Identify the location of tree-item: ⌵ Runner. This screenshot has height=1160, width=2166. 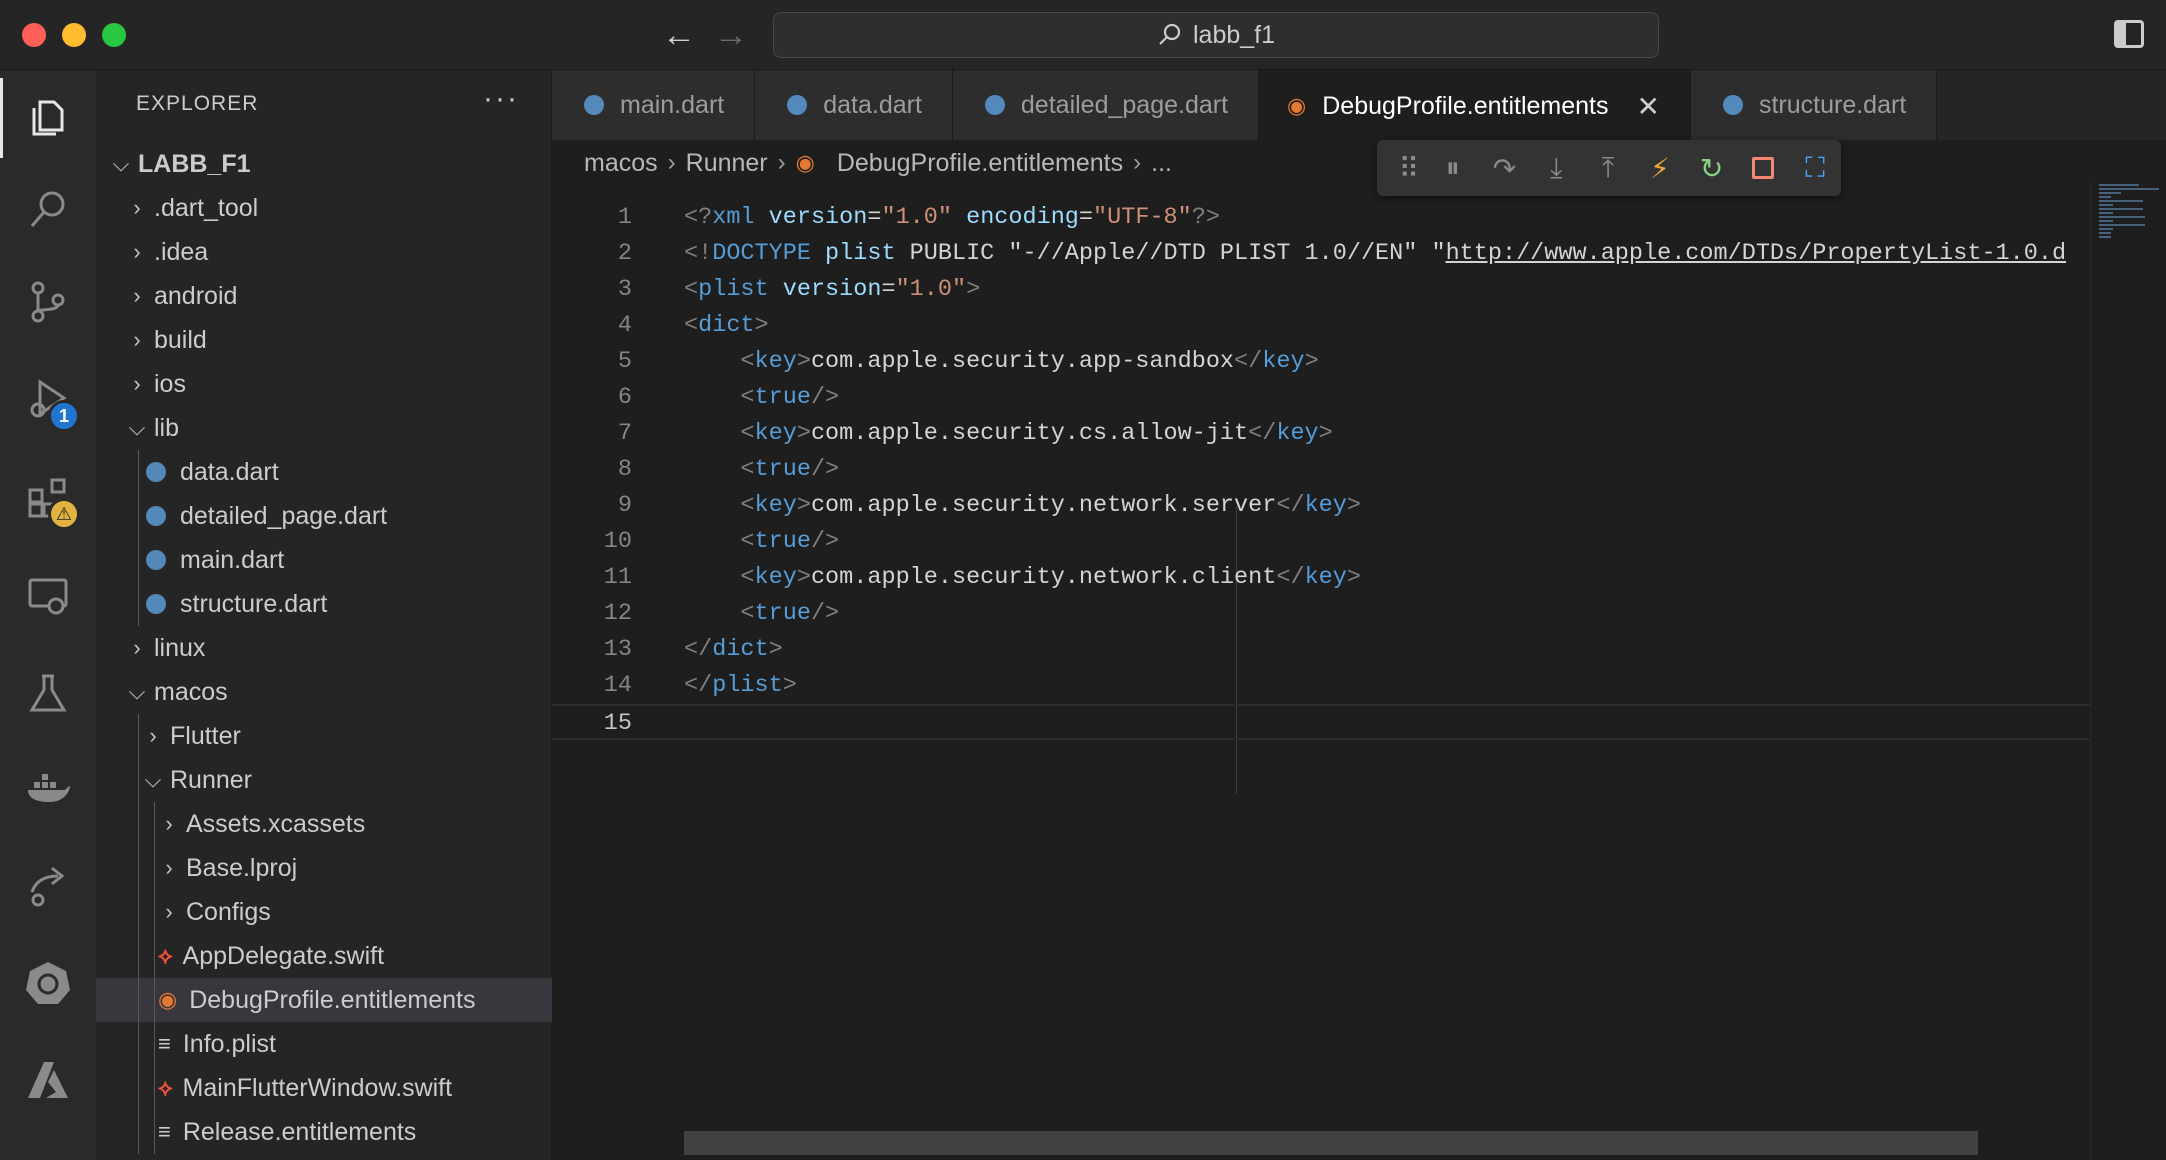
(324, 780).